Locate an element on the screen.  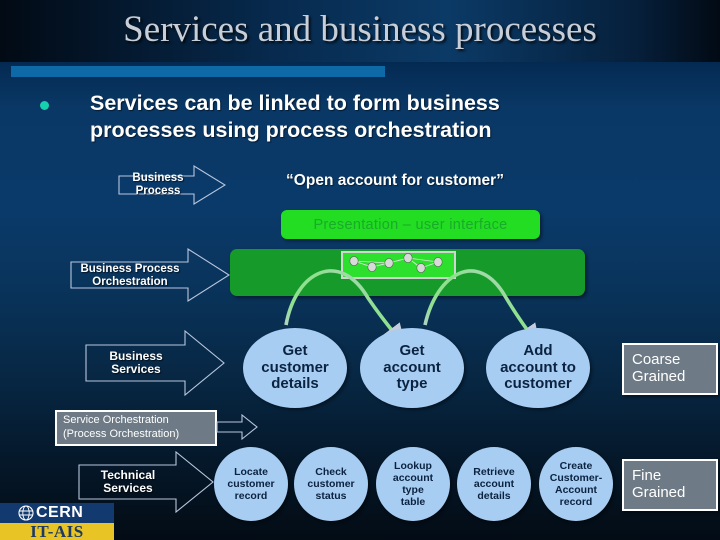
block-arrow-business-process-orchestration: Business Process Orchestration is located at coordinates (150, 275).